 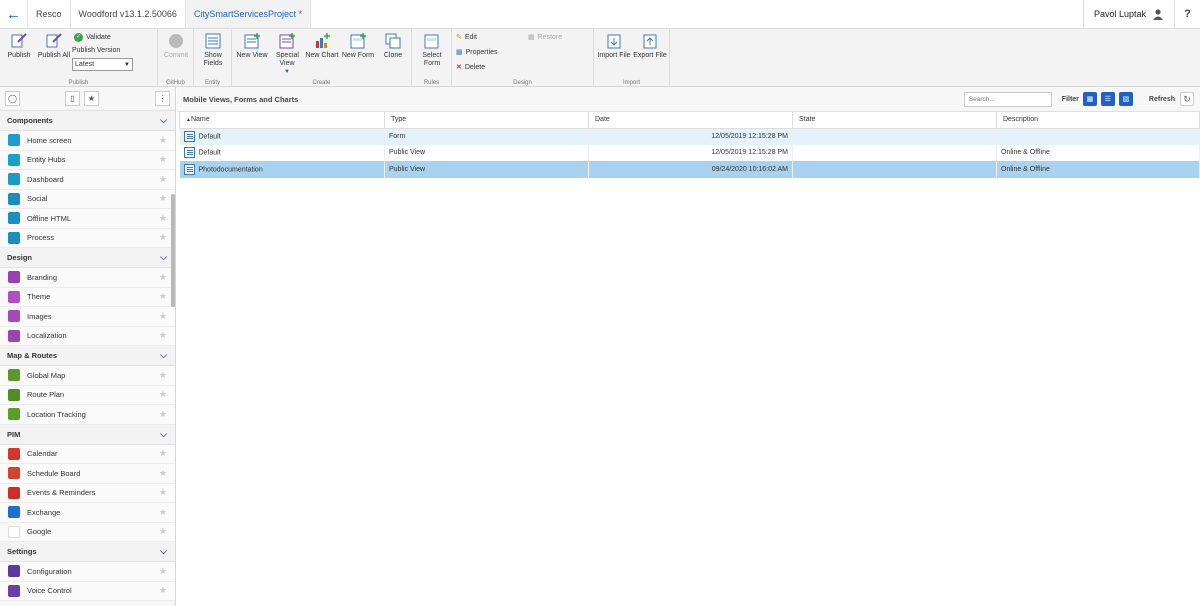 What do you see at coordinates (87, 317) in the screenshot?
I see `sidebar-item: Images ★` at bounding box center [87, 317].